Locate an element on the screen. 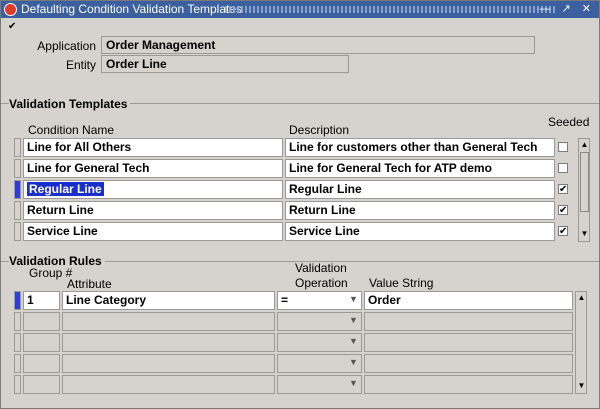 Image resolution: width=600 pixels, height=409 pixels. value-string-header: Value String is located at coordinates (401, 283).